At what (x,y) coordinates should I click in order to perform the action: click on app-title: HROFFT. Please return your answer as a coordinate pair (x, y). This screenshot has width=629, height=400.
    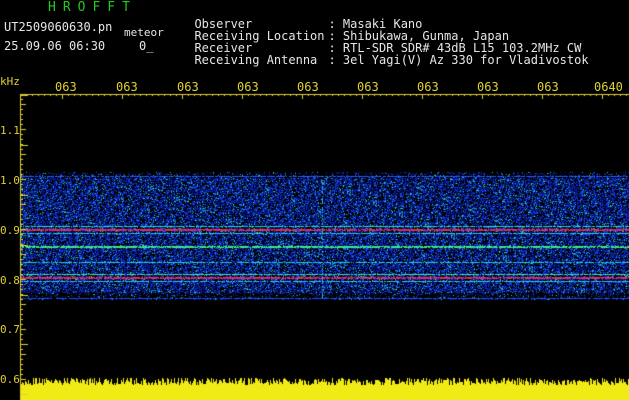
    Looking at the image, I should click on (92, 7).